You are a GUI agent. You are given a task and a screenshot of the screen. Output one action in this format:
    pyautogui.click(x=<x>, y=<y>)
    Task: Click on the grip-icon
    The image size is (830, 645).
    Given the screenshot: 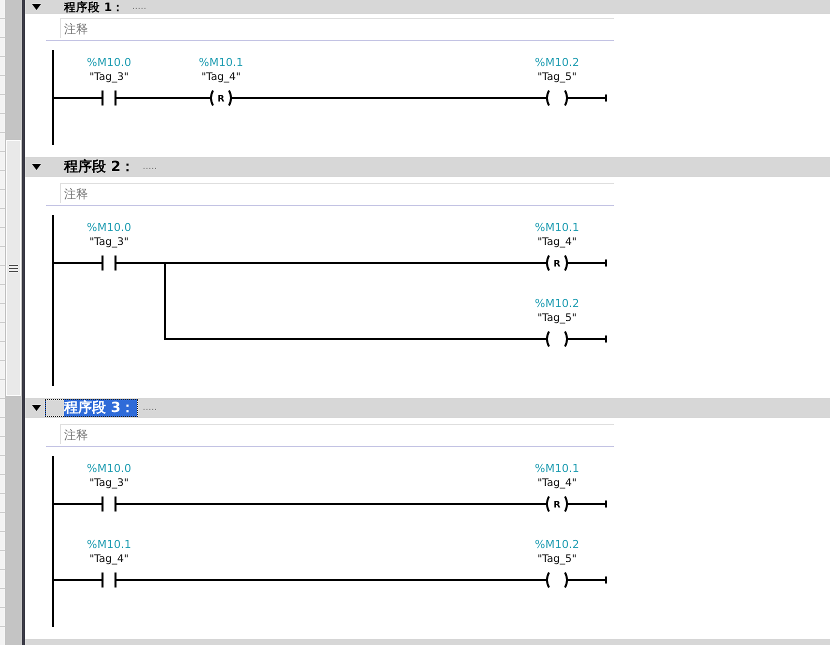 What is the action you would take?
    pyautogui.click(x=13, y=268)
    